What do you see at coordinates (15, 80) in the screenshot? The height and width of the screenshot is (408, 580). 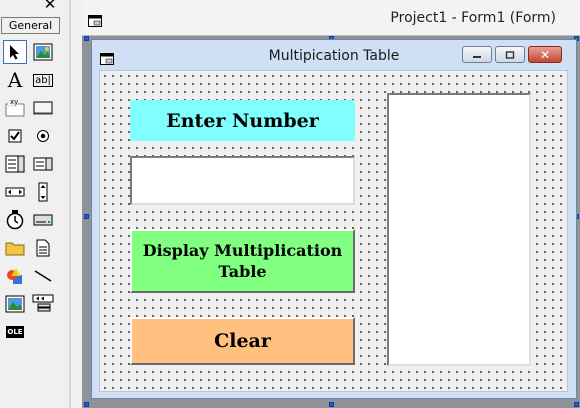 I see `label-tool-icon: A` at bounding box center [15, 80].